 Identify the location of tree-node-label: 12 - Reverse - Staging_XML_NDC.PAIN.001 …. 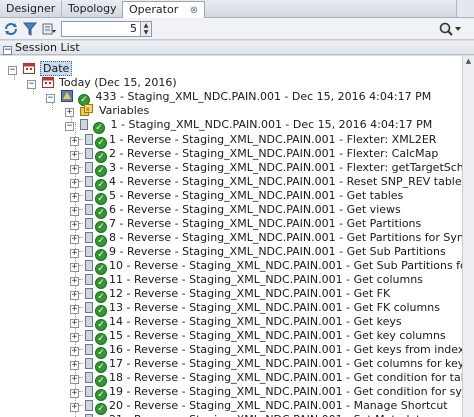
(250, 293).